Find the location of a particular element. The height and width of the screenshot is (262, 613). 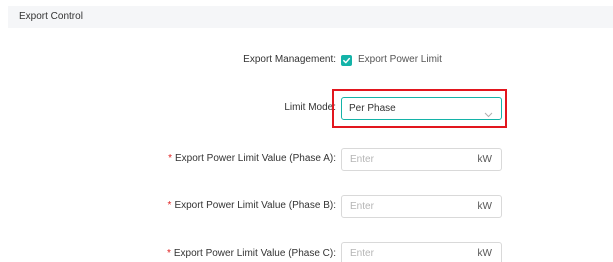

phase-b-label-text: Export Power Limit Value (Phase B): is located at coordinates (255, 205).